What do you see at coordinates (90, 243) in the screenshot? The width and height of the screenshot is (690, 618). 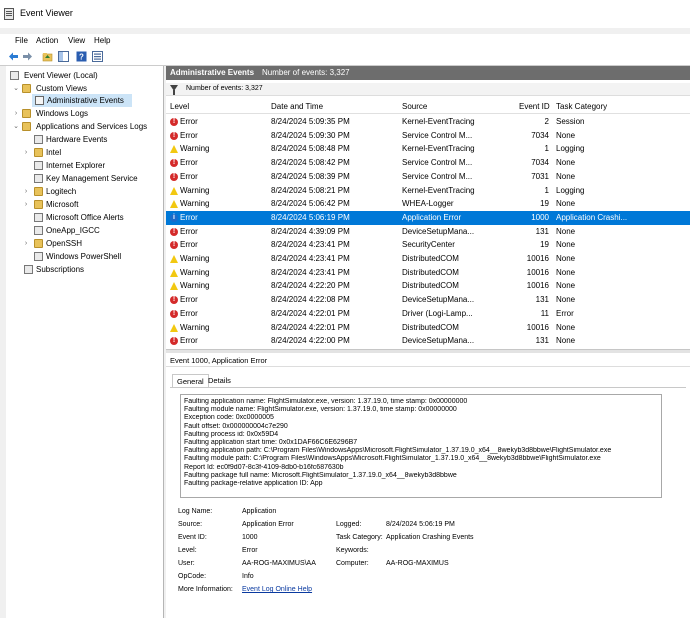 I see `tree-item-openssh: › OpenSSH` at bounding box center [90, 243].